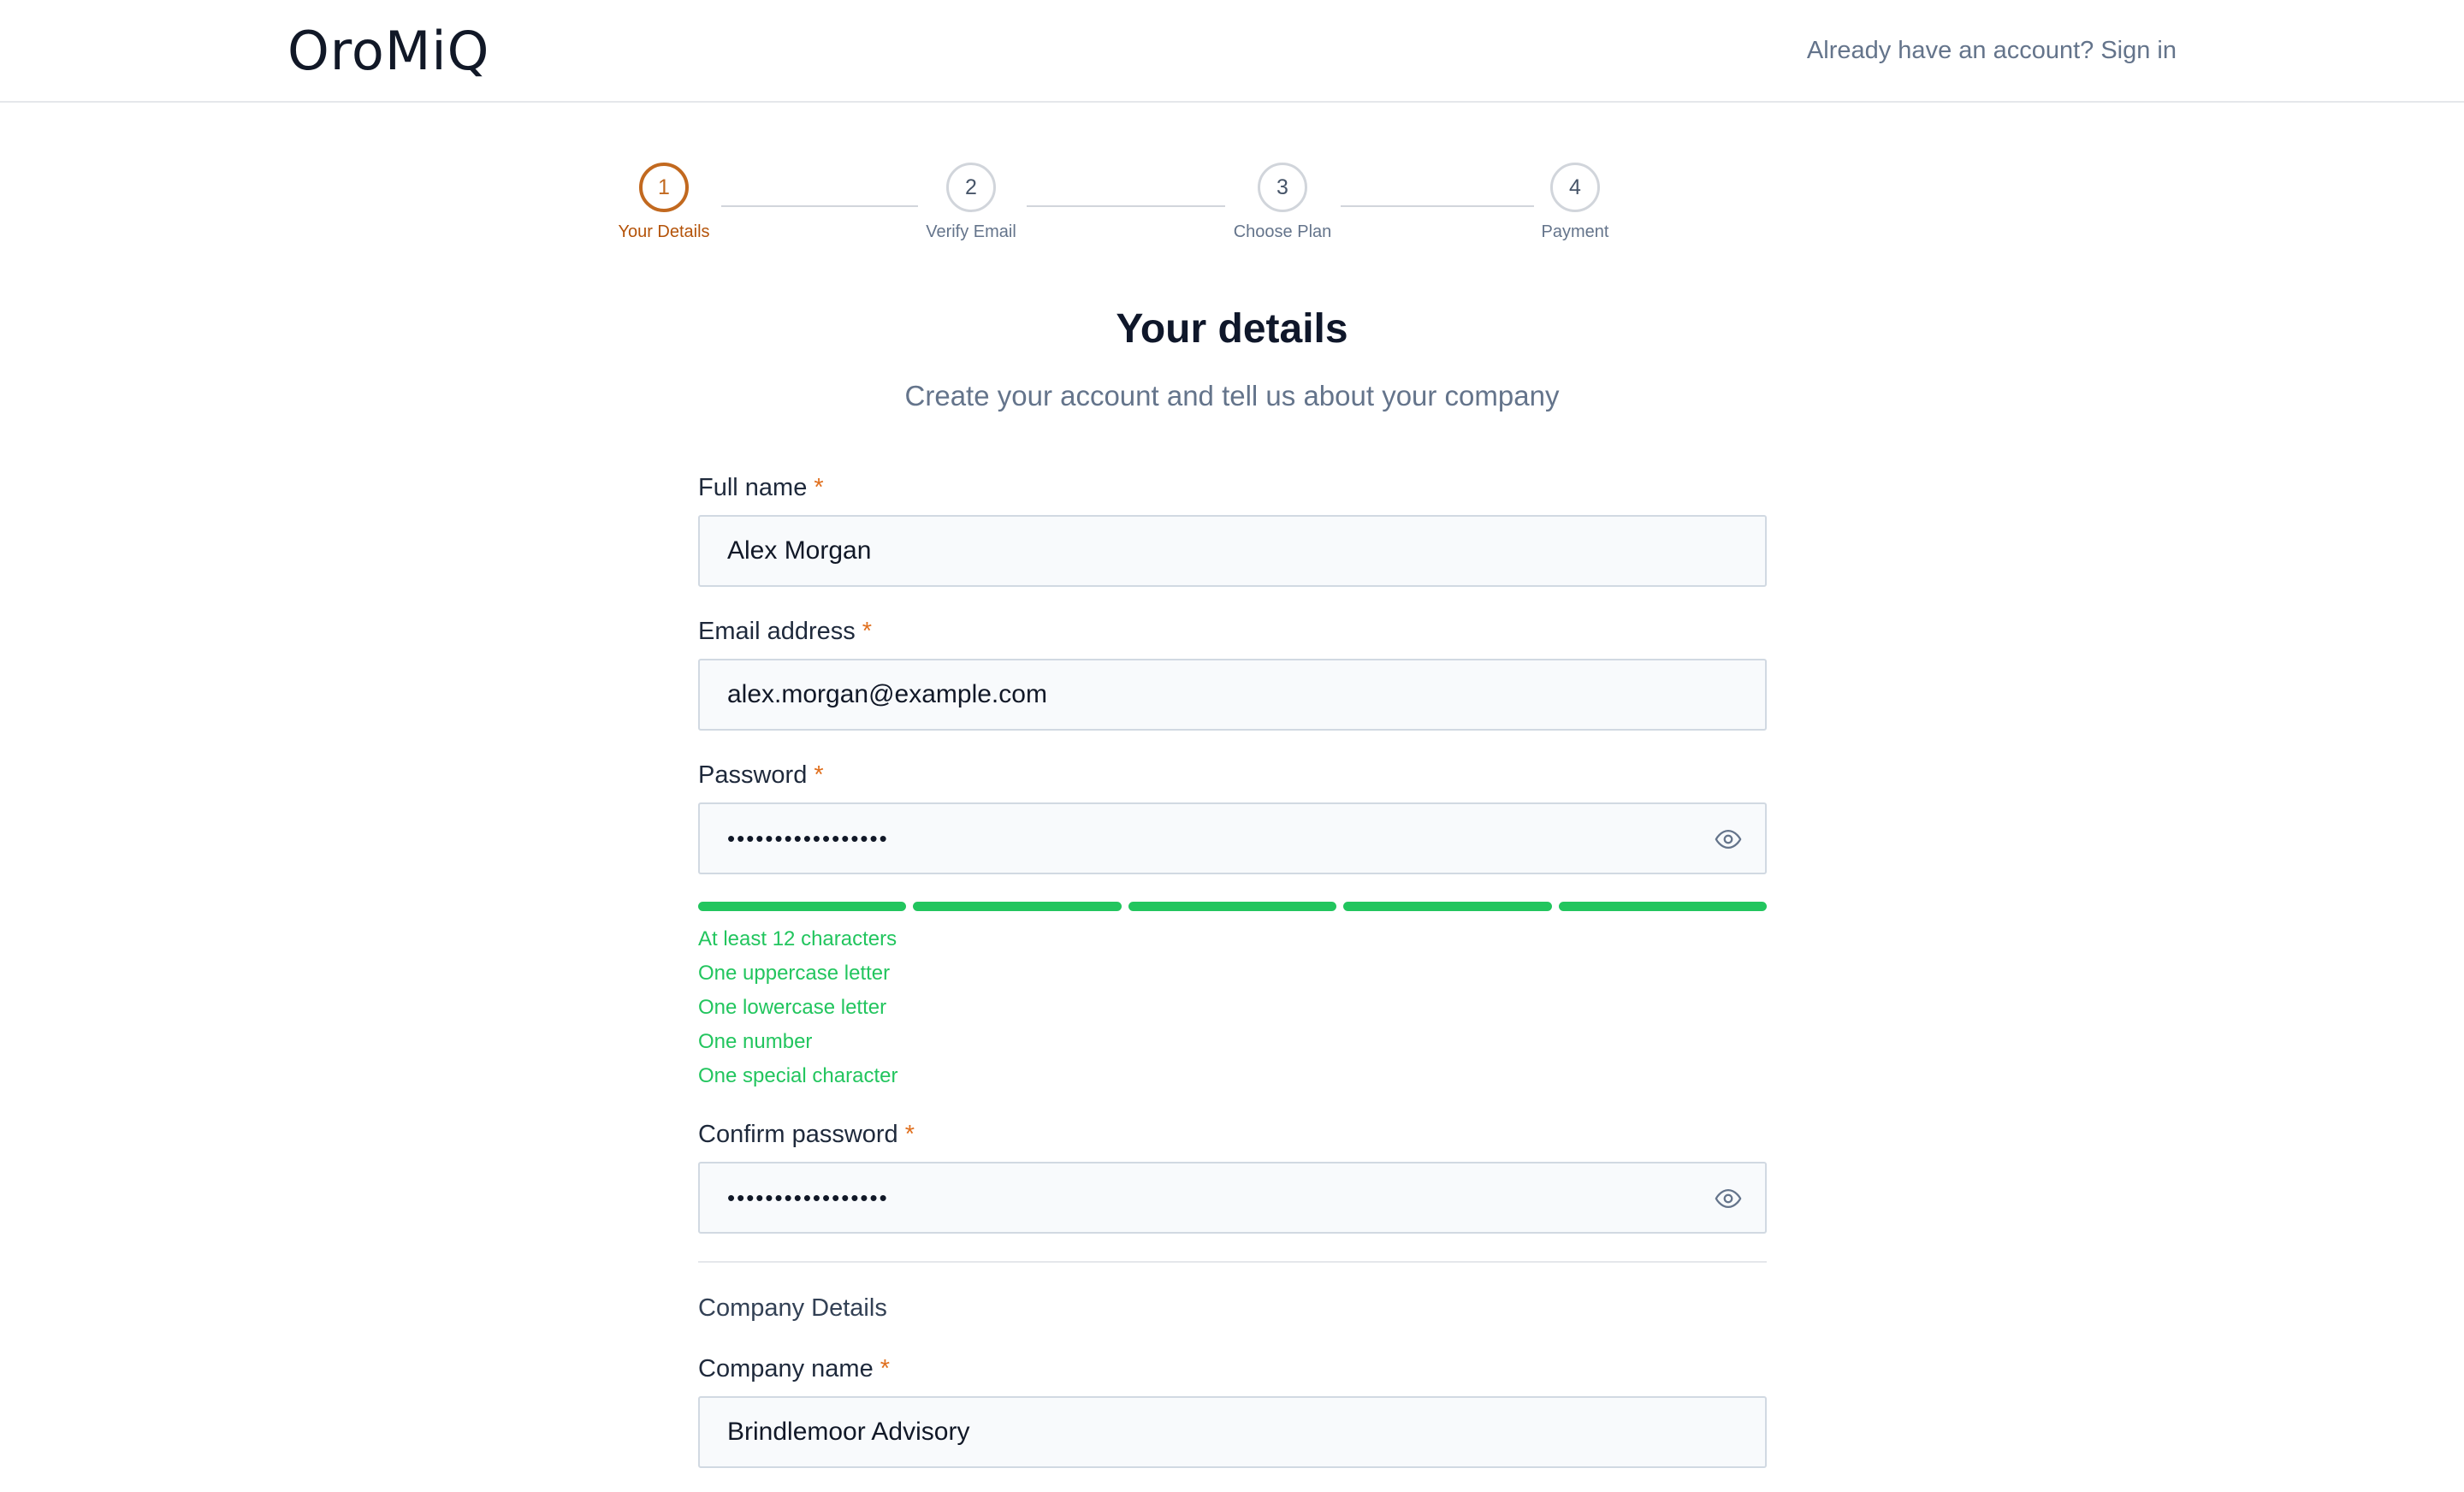  I want to click on company-name-input: Brindlemoor Advisory, so click(1232, 1432).